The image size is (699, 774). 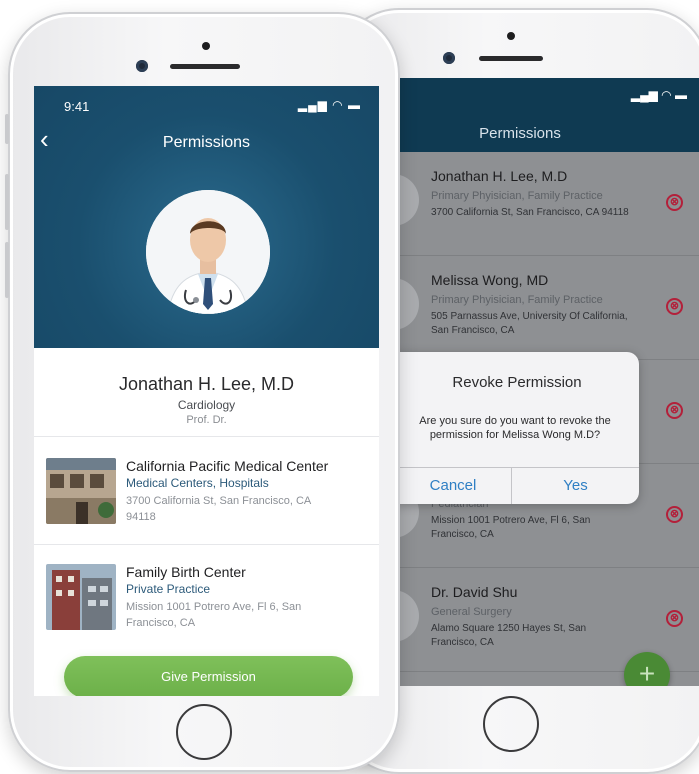 I want to click on back-page-title: Permissions, so click(x=520, y=133).